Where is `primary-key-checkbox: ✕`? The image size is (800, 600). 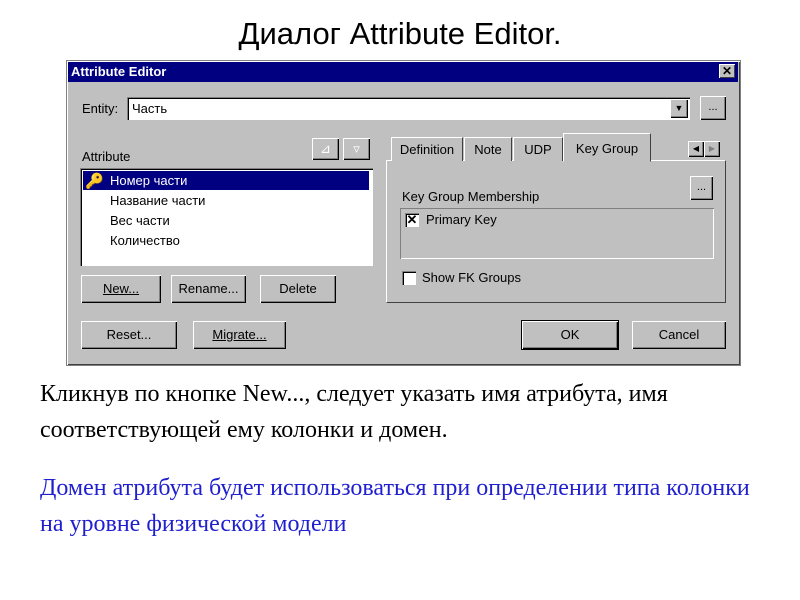
primary-key-checkbox: ✕ is located at coordinates (412, 220).